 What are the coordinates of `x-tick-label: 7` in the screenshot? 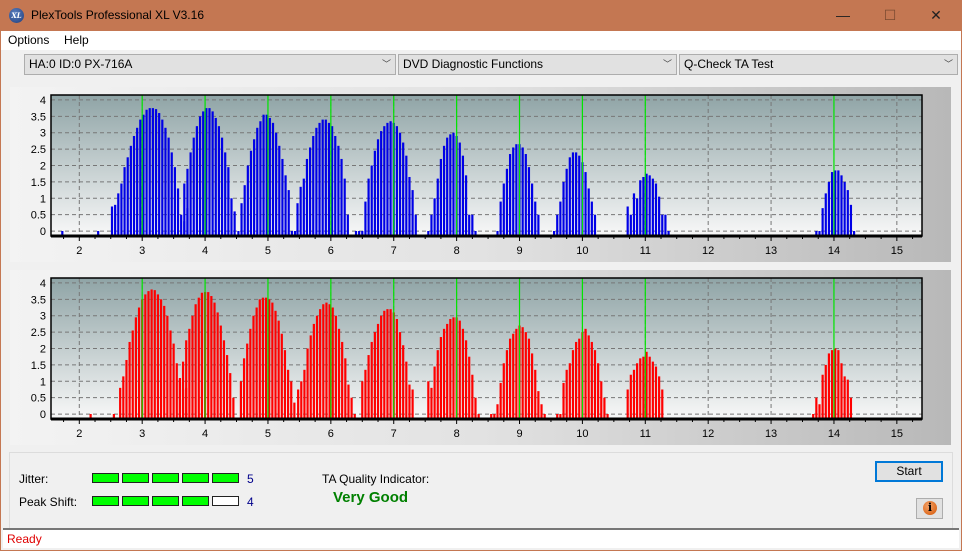 It's located at (394, 251).